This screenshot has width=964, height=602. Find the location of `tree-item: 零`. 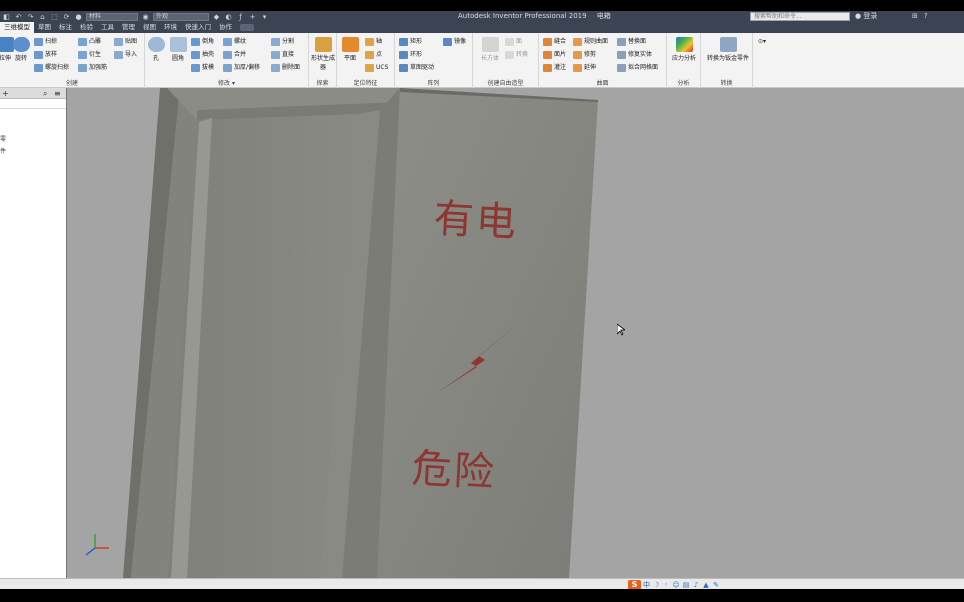

tree-item: 零 is located at coordinates (3, 138).